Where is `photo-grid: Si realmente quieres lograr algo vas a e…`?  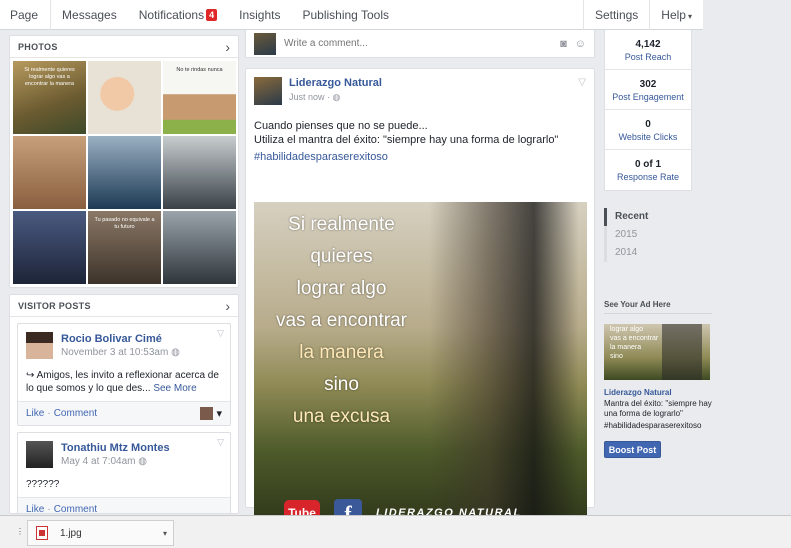
photo-grid: Si realmente quieres lograr algo vas a e… is located at coordinates (124, 172).